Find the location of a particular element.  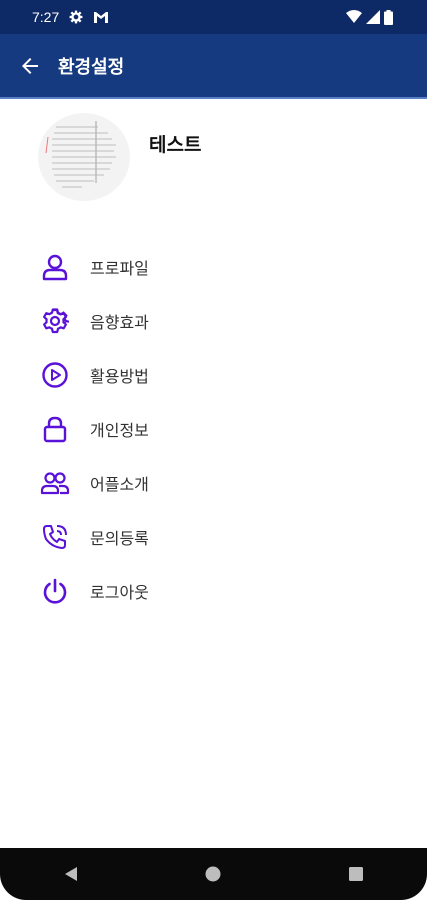

status-bar: 7:27 is located at coordinates (213, 17).